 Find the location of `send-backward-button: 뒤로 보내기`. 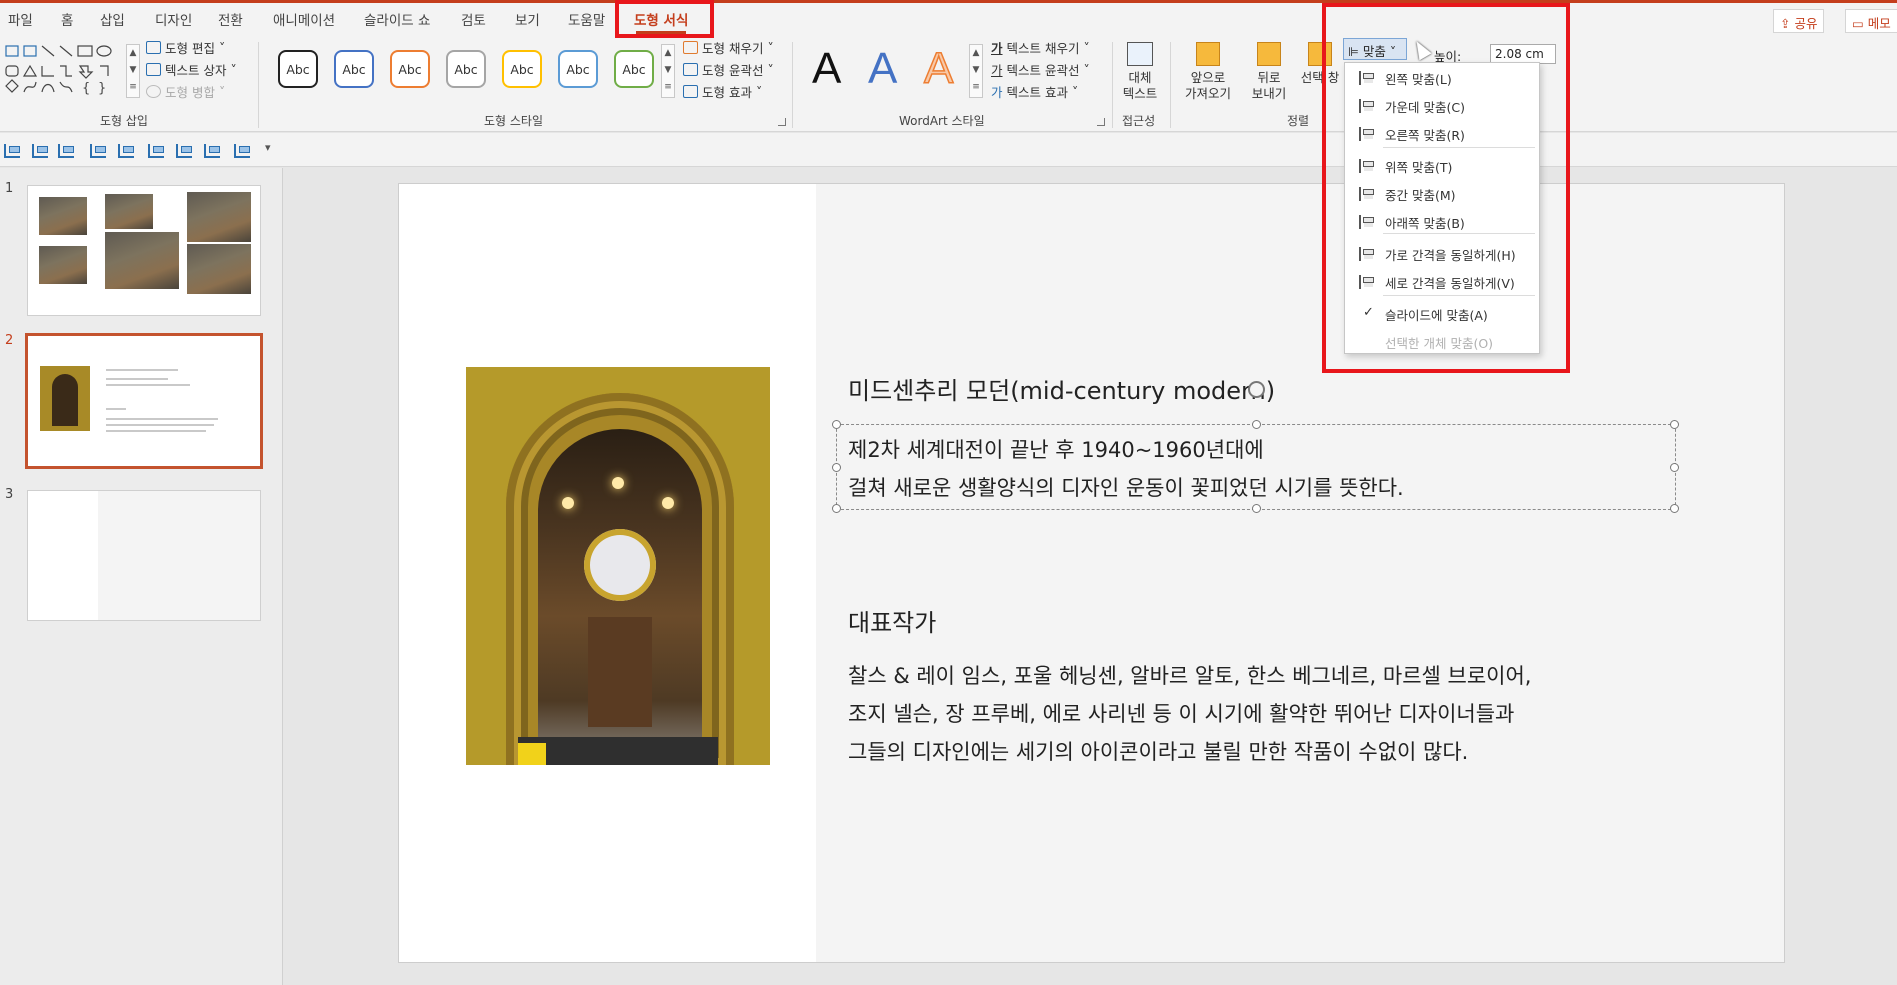

send-backward-button: 뒤로 보내기 is located at coordinates (1269, 72).